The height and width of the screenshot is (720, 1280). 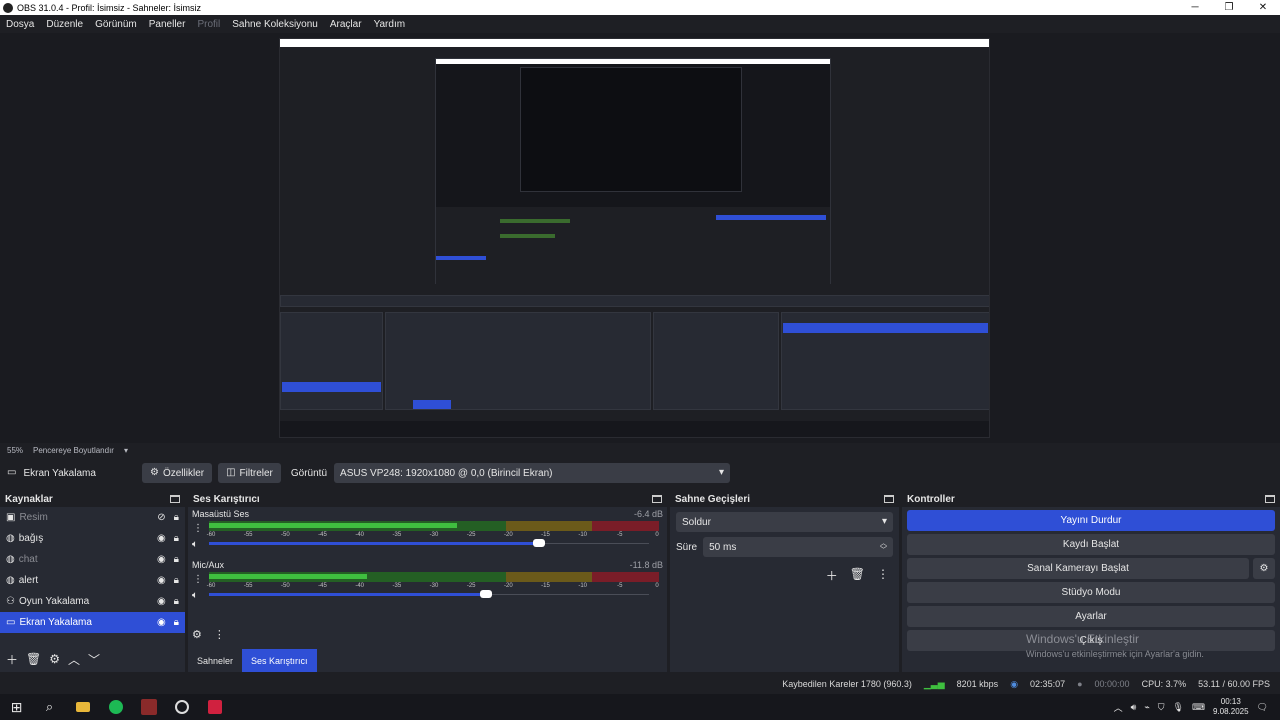 I want to click on keyboard-icon: ⌨, so click(x=1198, y=707).